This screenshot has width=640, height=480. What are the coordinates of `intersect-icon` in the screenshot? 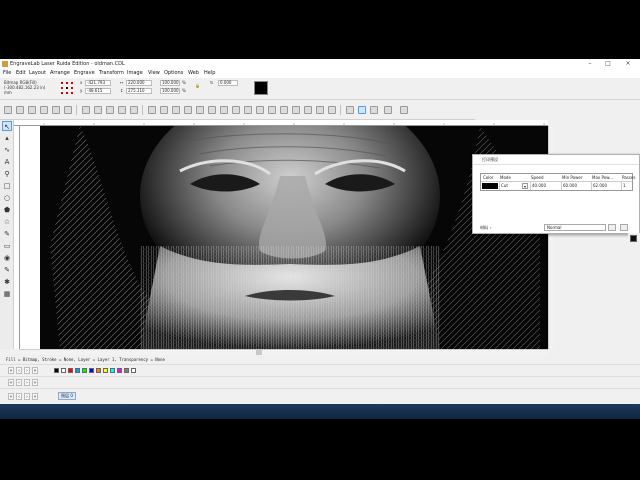 It's located at (212, 110).